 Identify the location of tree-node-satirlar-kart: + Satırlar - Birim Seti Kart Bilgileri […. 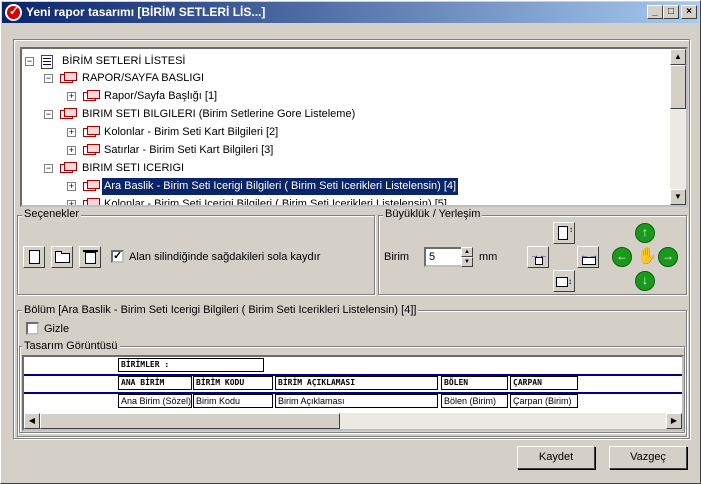
(342, 150).